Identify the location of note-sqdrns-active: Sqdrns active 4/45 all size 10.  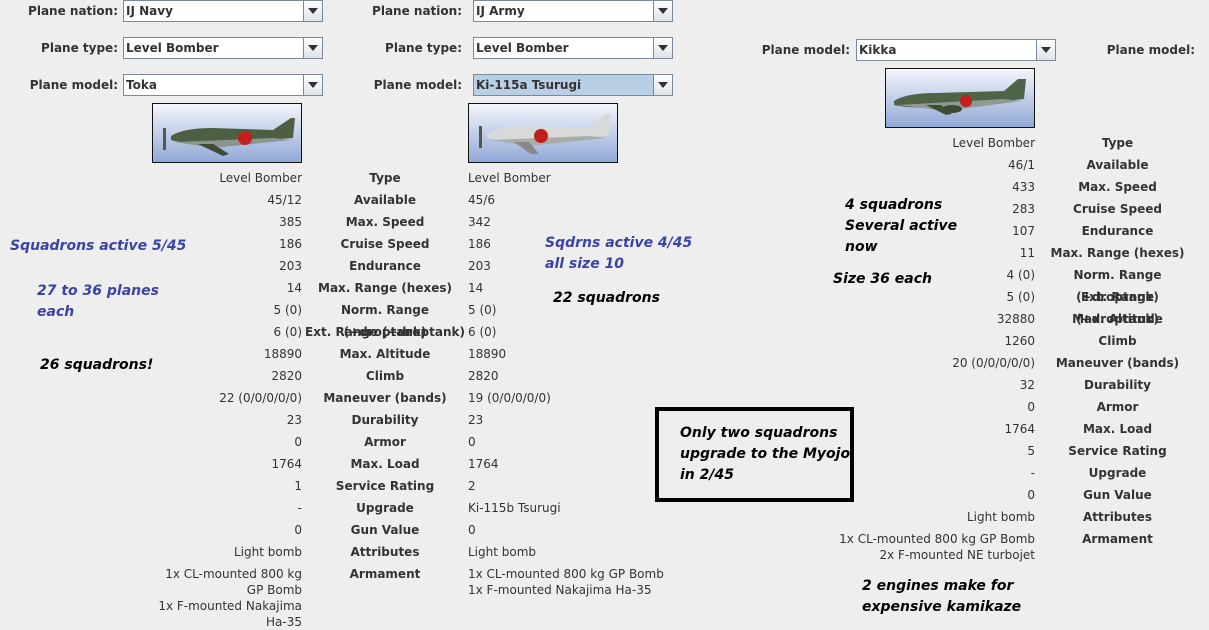
(619, 253).